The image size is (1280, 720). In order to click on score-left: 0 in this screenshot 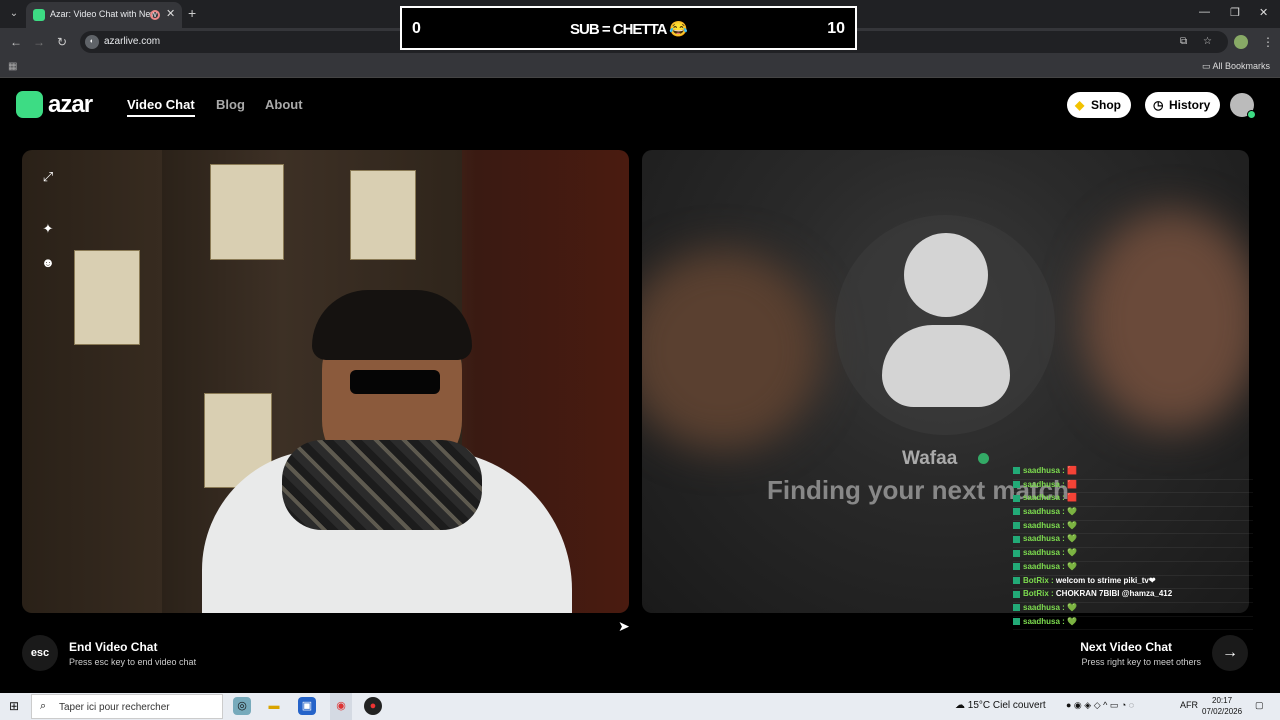, I will do `click(416, 28)`.